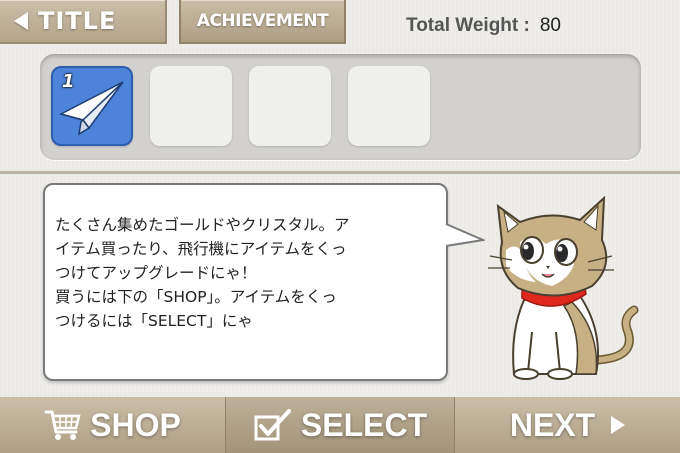  I want to click on total-weight: Total Weight : 80, so click(483, 26).